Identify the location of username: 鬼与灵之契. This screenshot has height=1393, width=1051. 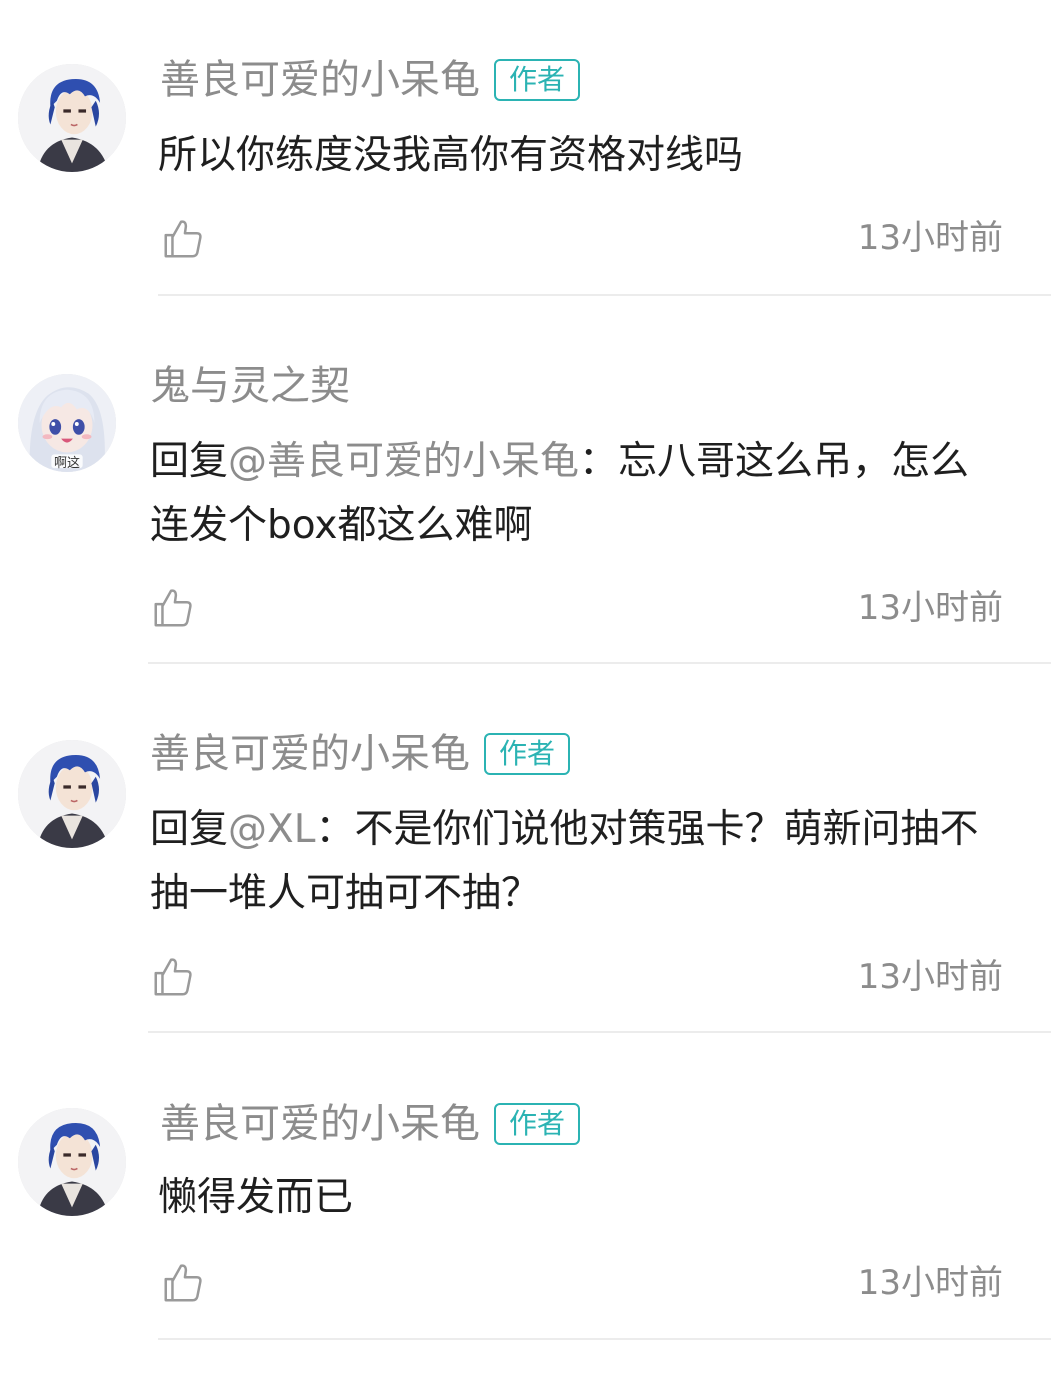
(250, 386).